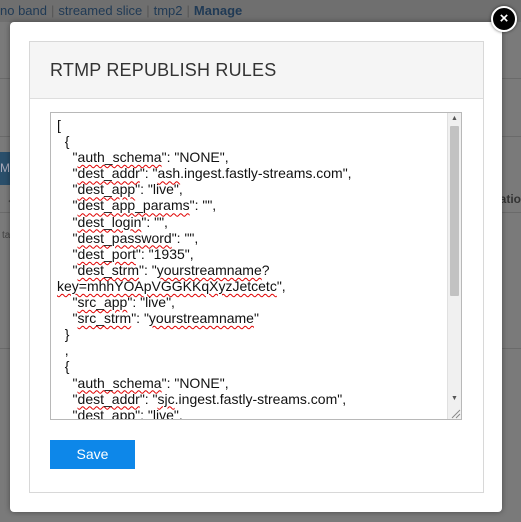  I want to click on textarea-scrollbar: ▲ ▼, so click(454, 266).